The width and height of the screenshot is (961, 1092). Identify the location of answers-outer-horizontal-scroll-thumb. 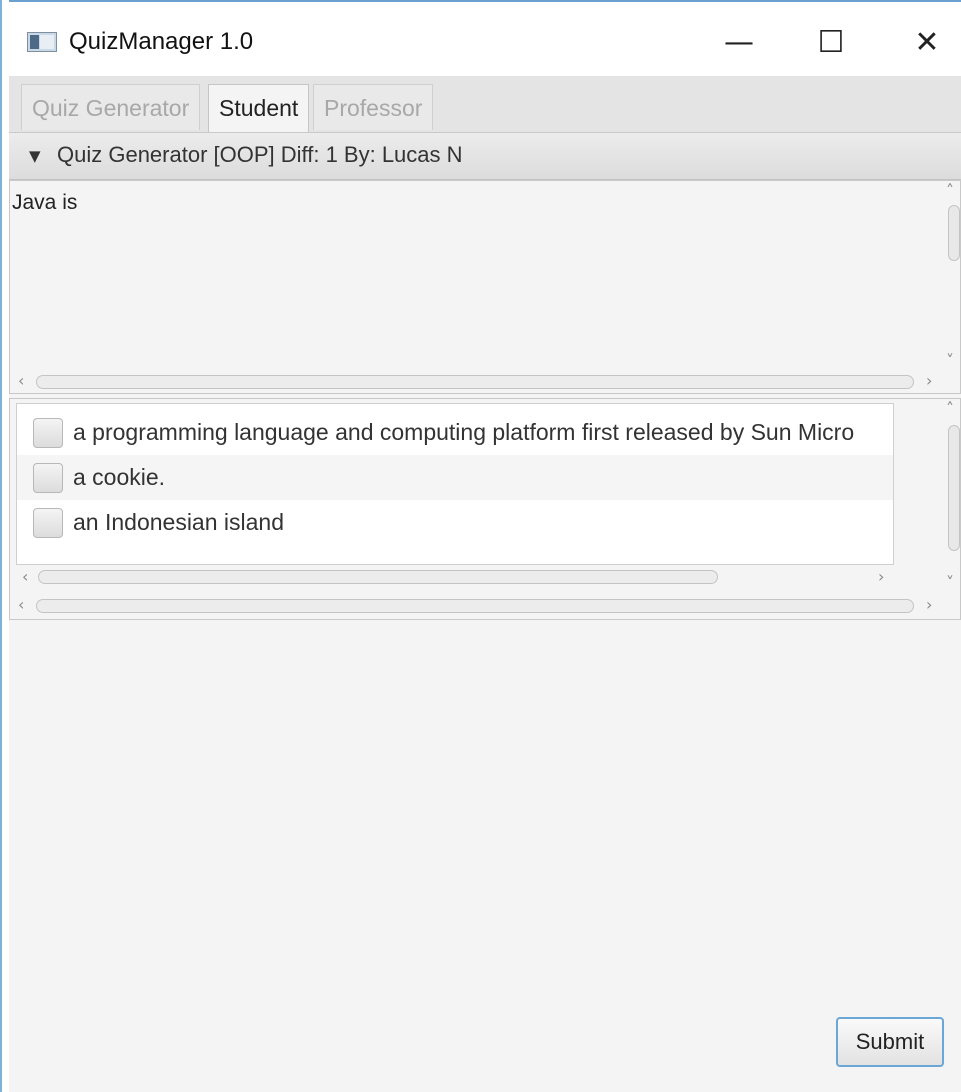
(475, 606).